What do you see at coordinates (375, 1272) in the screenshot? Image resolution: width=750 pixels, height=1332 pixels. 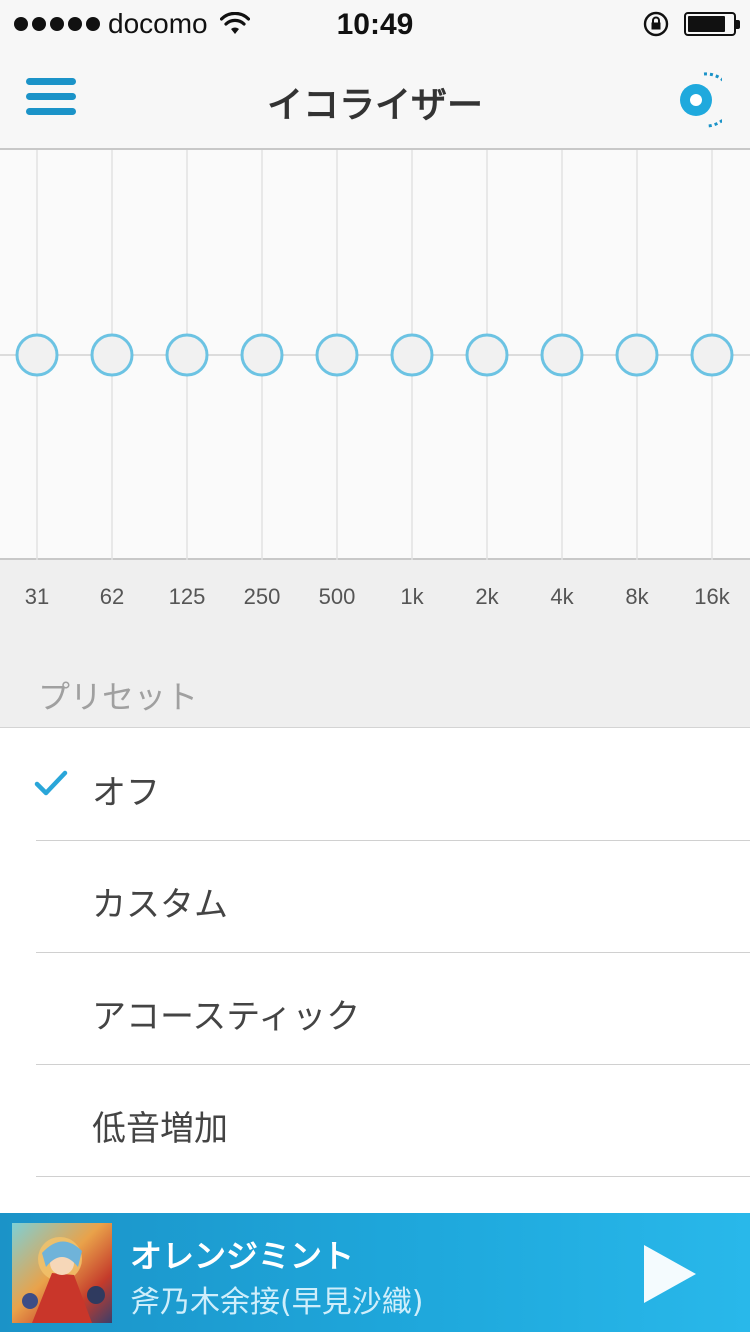 I see `now-playing-bar: オレンジミント 斧乃木余接(早見沙織)` at bounding box center [375, 1272].